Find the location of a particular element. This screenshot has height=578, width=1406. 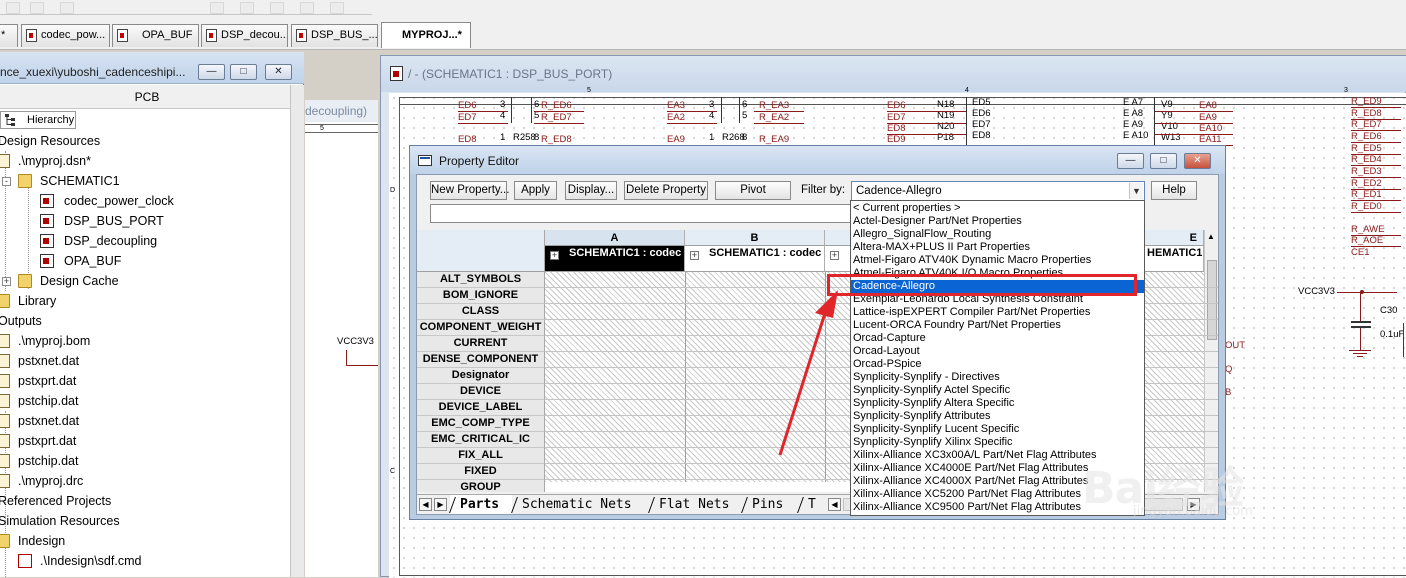

column-header-a: A is located at coordinates (615, 238).